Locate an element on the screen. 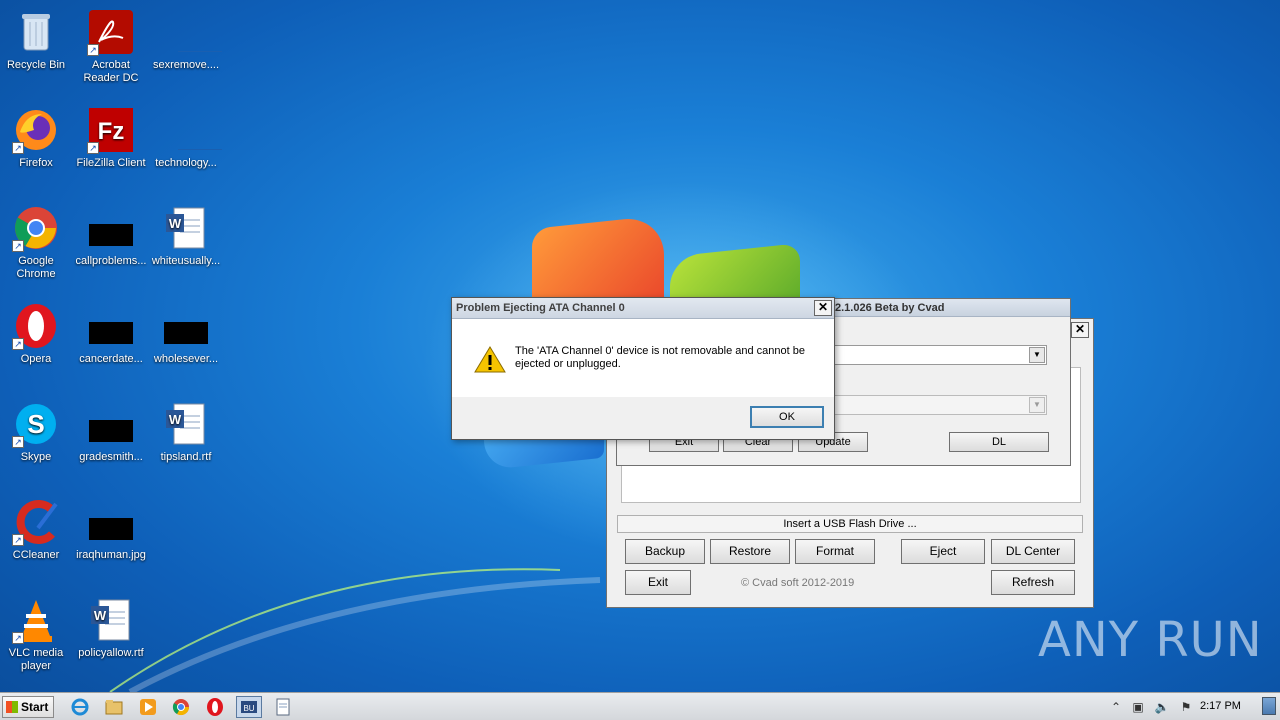  filezilla-icon: Fz ↗ is located at coordinates (111, 130).